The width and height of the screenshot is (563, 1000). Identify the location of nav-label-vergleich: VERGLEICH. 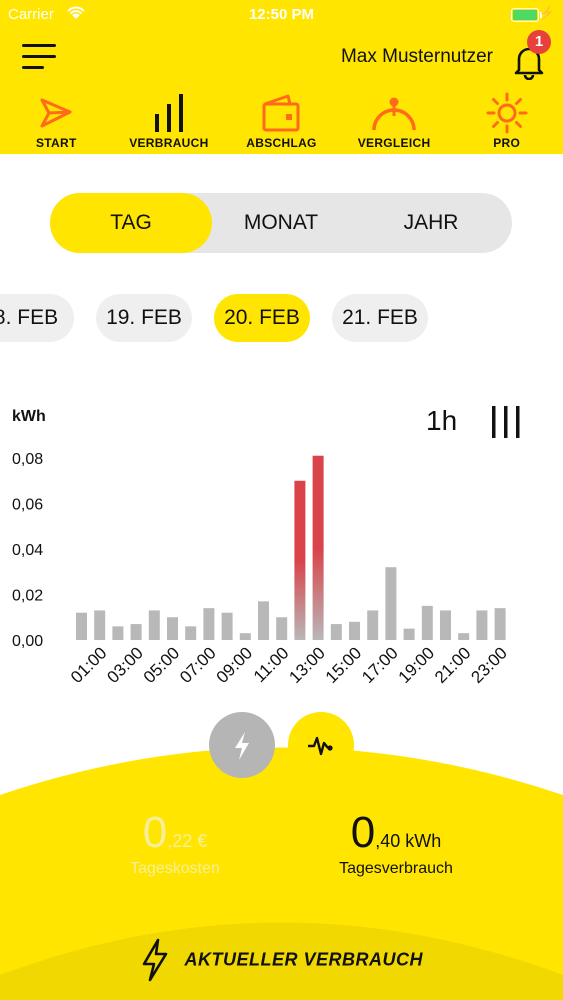
(394, 143).